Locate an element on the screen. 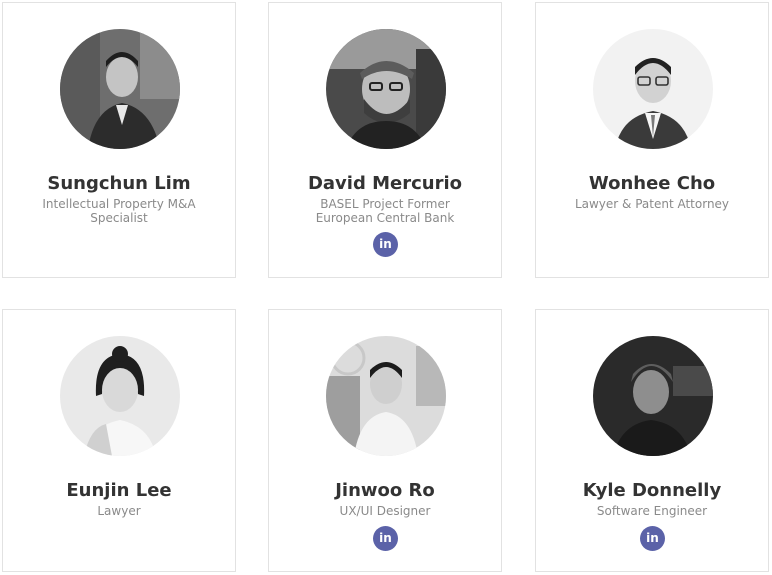  member-name: Jinwoo Ro is located at coordinates (385, 490).